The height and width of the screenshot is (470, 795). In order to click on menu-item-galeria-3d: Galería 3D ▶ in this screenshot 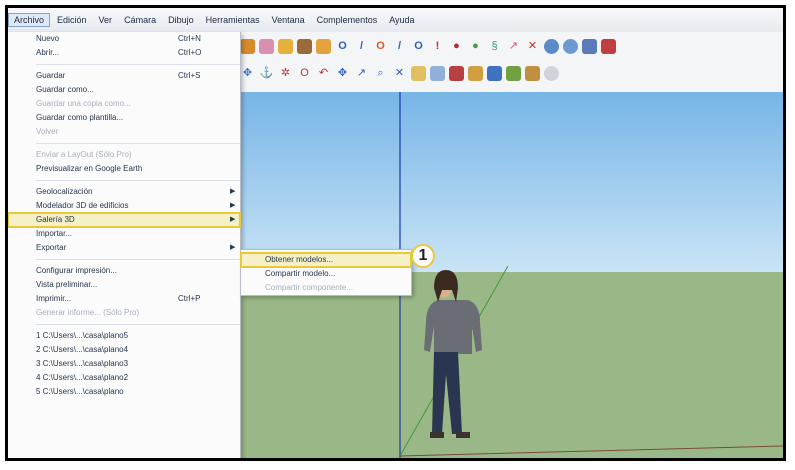, I will do `click(124, 220)`.